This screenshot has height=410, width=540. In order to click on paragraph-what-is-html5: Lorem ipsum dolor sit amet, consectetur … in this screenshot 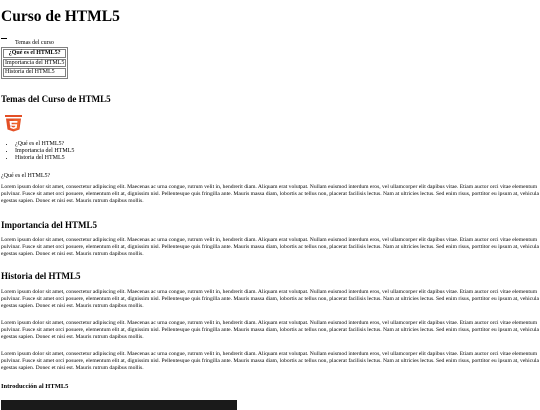, I will do `click(270, 194)`.